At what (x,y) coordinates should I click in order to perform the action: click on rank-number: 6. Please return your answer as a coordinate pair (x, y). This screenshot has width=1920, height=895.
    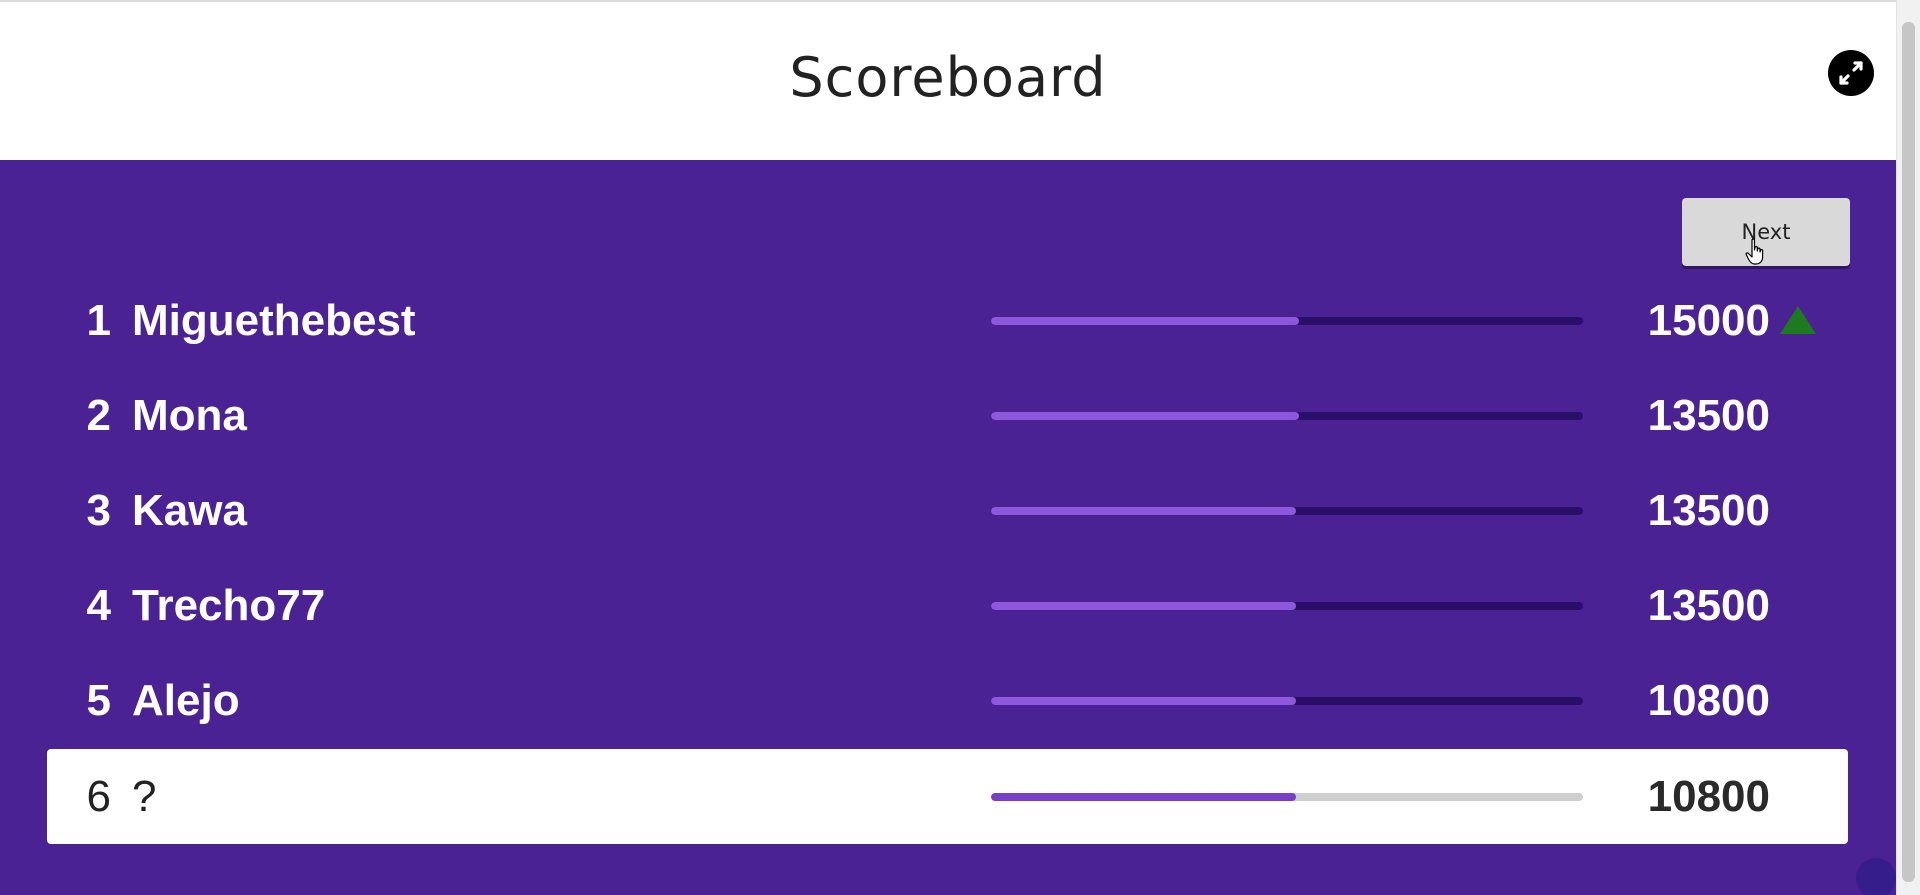
    Looking at the image, I should click on (98, 796).